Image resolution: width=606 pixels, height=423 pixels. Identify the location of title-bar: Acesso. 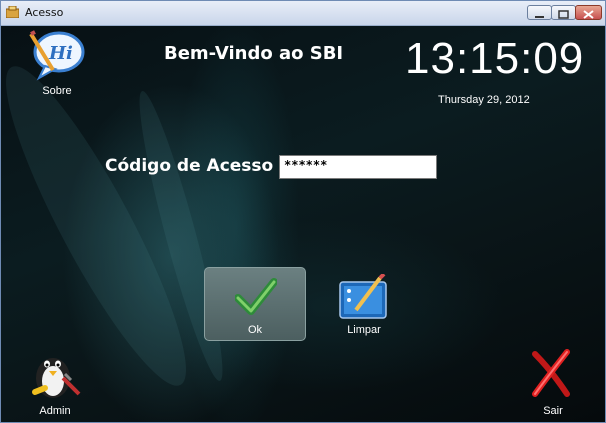
(303, 13).